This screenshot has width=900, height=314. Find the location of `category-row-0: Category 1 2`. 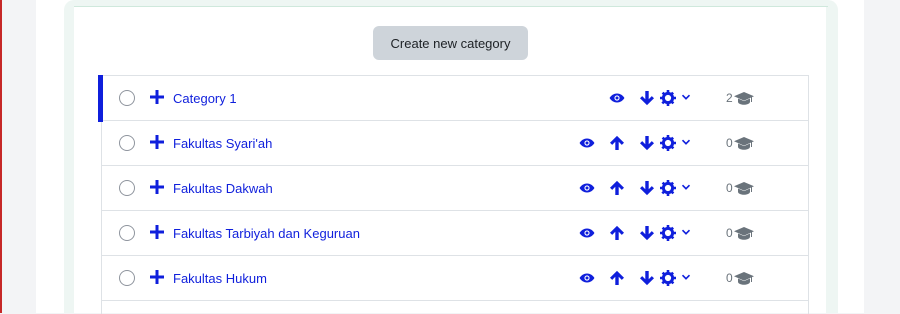

category-row-0: Category 1 2 is located at coordinates (455, 98).